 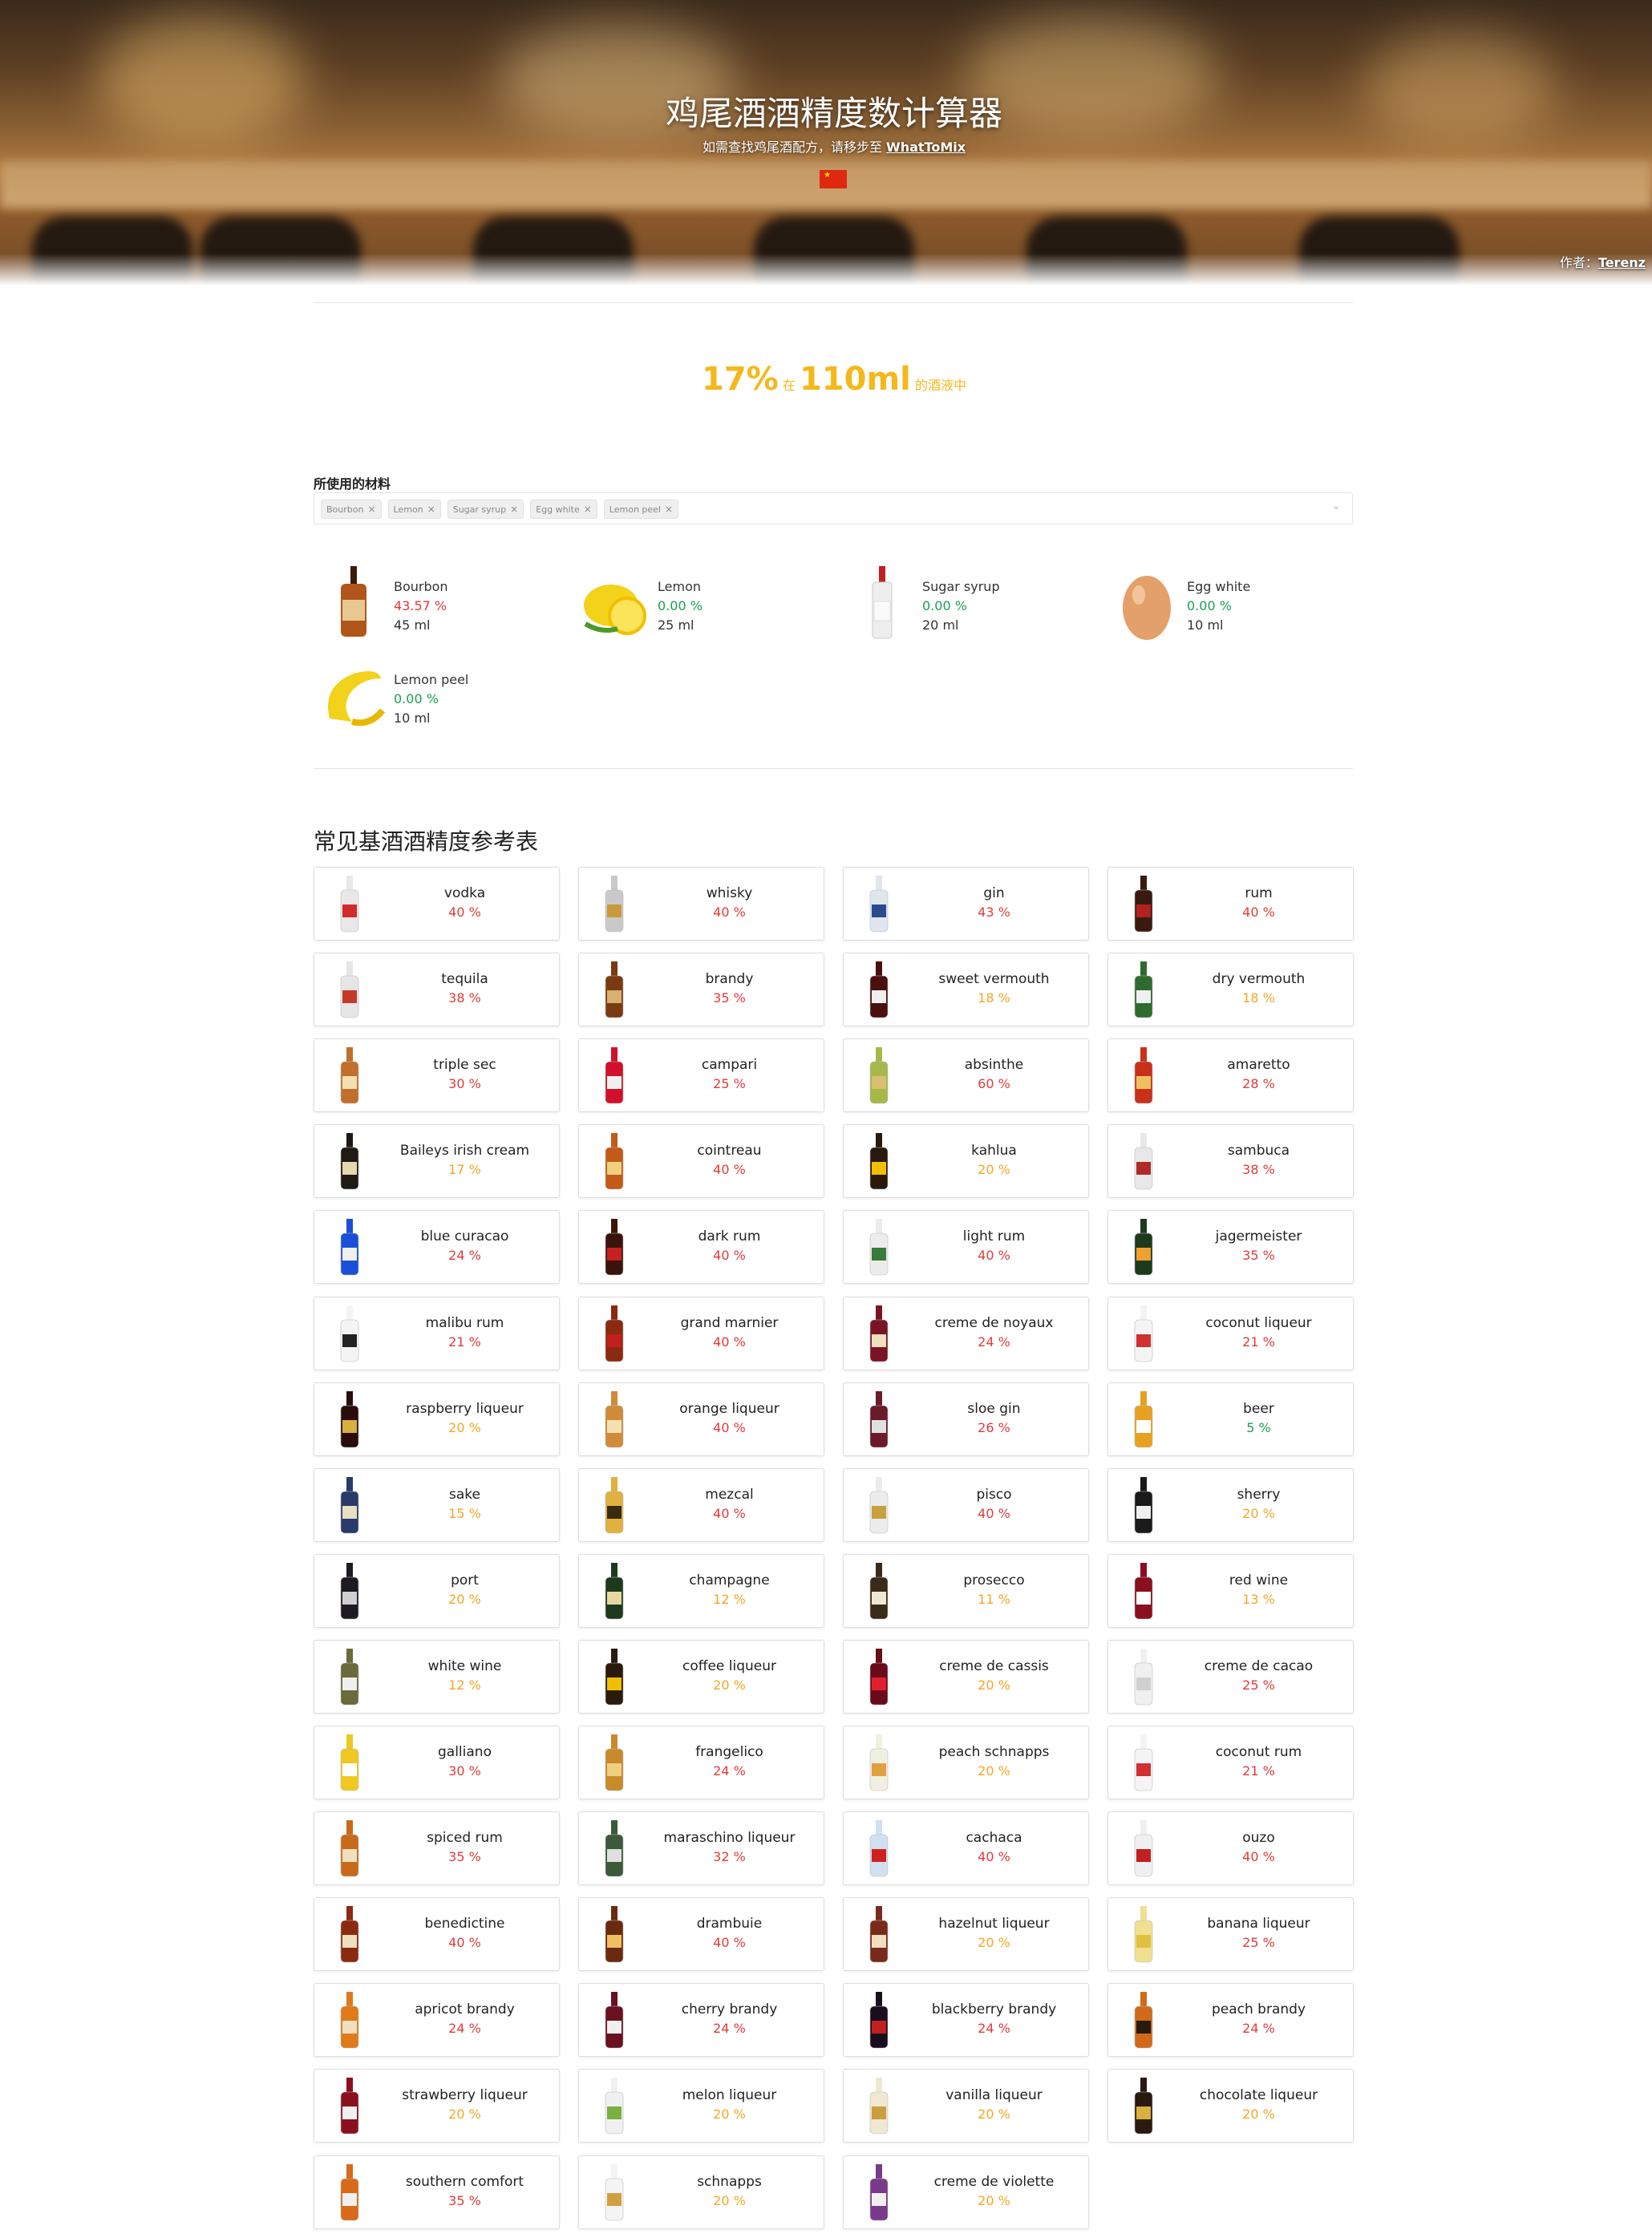 What do you see at coordinates (1209, 605) in the screenshot?
I see `ingredient-abv: 0.00 %` at bounding box center [1209, 605].